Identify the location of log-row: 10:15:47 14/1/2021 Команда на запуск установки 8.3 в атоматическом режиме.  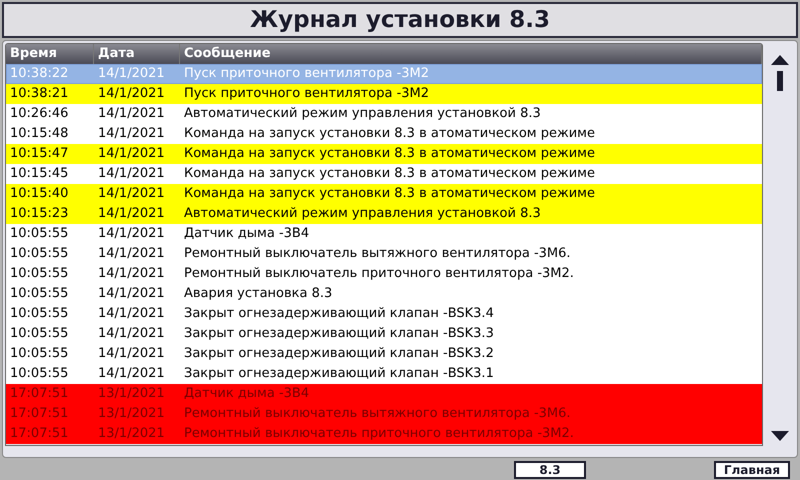
(384, 154).